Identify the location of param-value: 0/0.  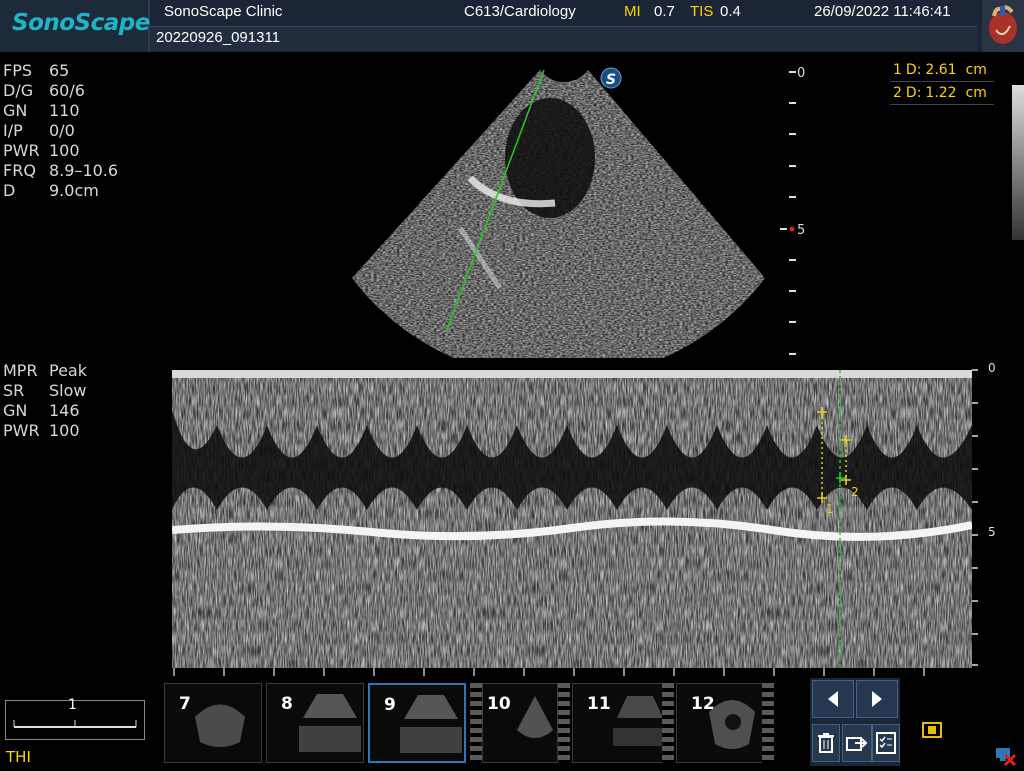
(62, 130).